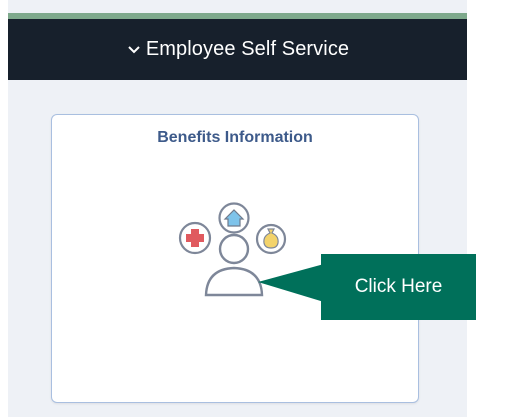 The width and height of the screenshot is (532, 417). I want to click on person-icon, so click(234, 265).